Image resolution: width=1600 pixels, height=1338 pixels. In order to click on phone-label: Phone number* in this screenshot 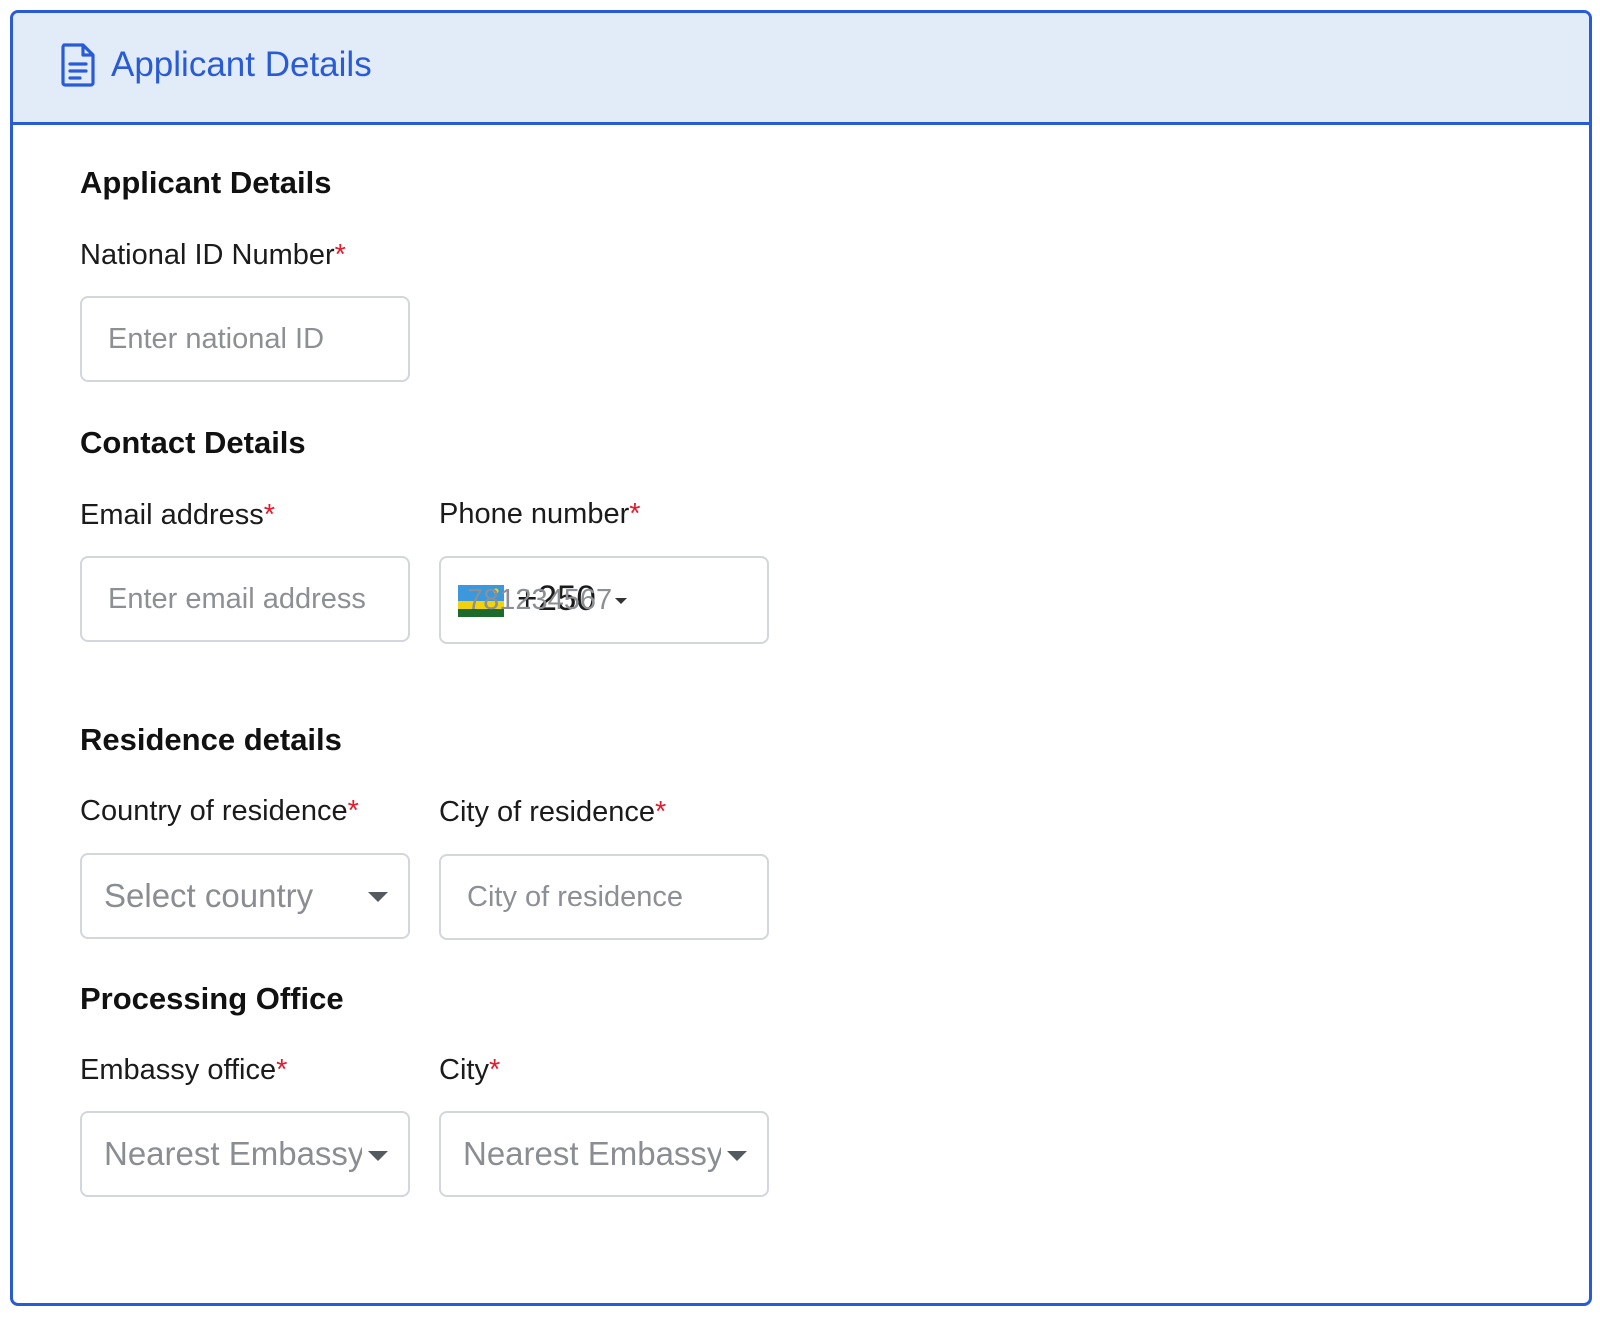, I will do `click(540, 514)`.